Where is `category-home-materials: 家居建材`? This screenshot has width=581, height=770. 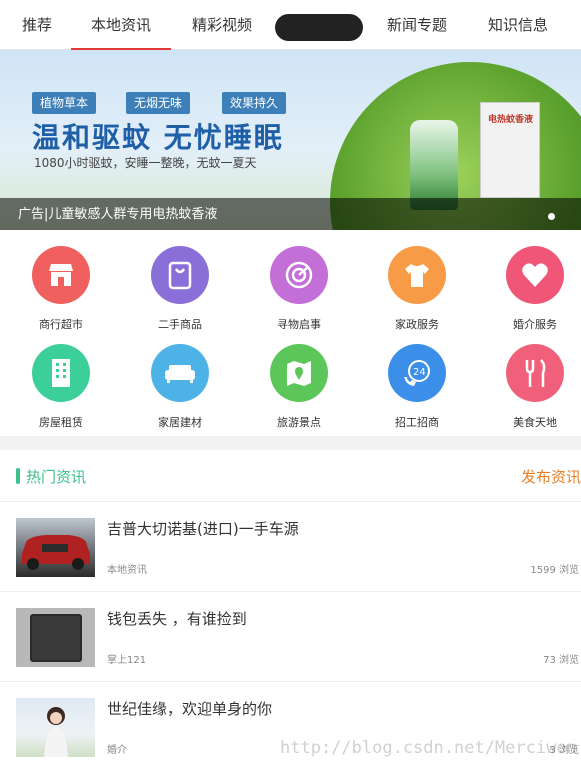 category-home-materials: 家居建材 is located at coordinates (180, 387).